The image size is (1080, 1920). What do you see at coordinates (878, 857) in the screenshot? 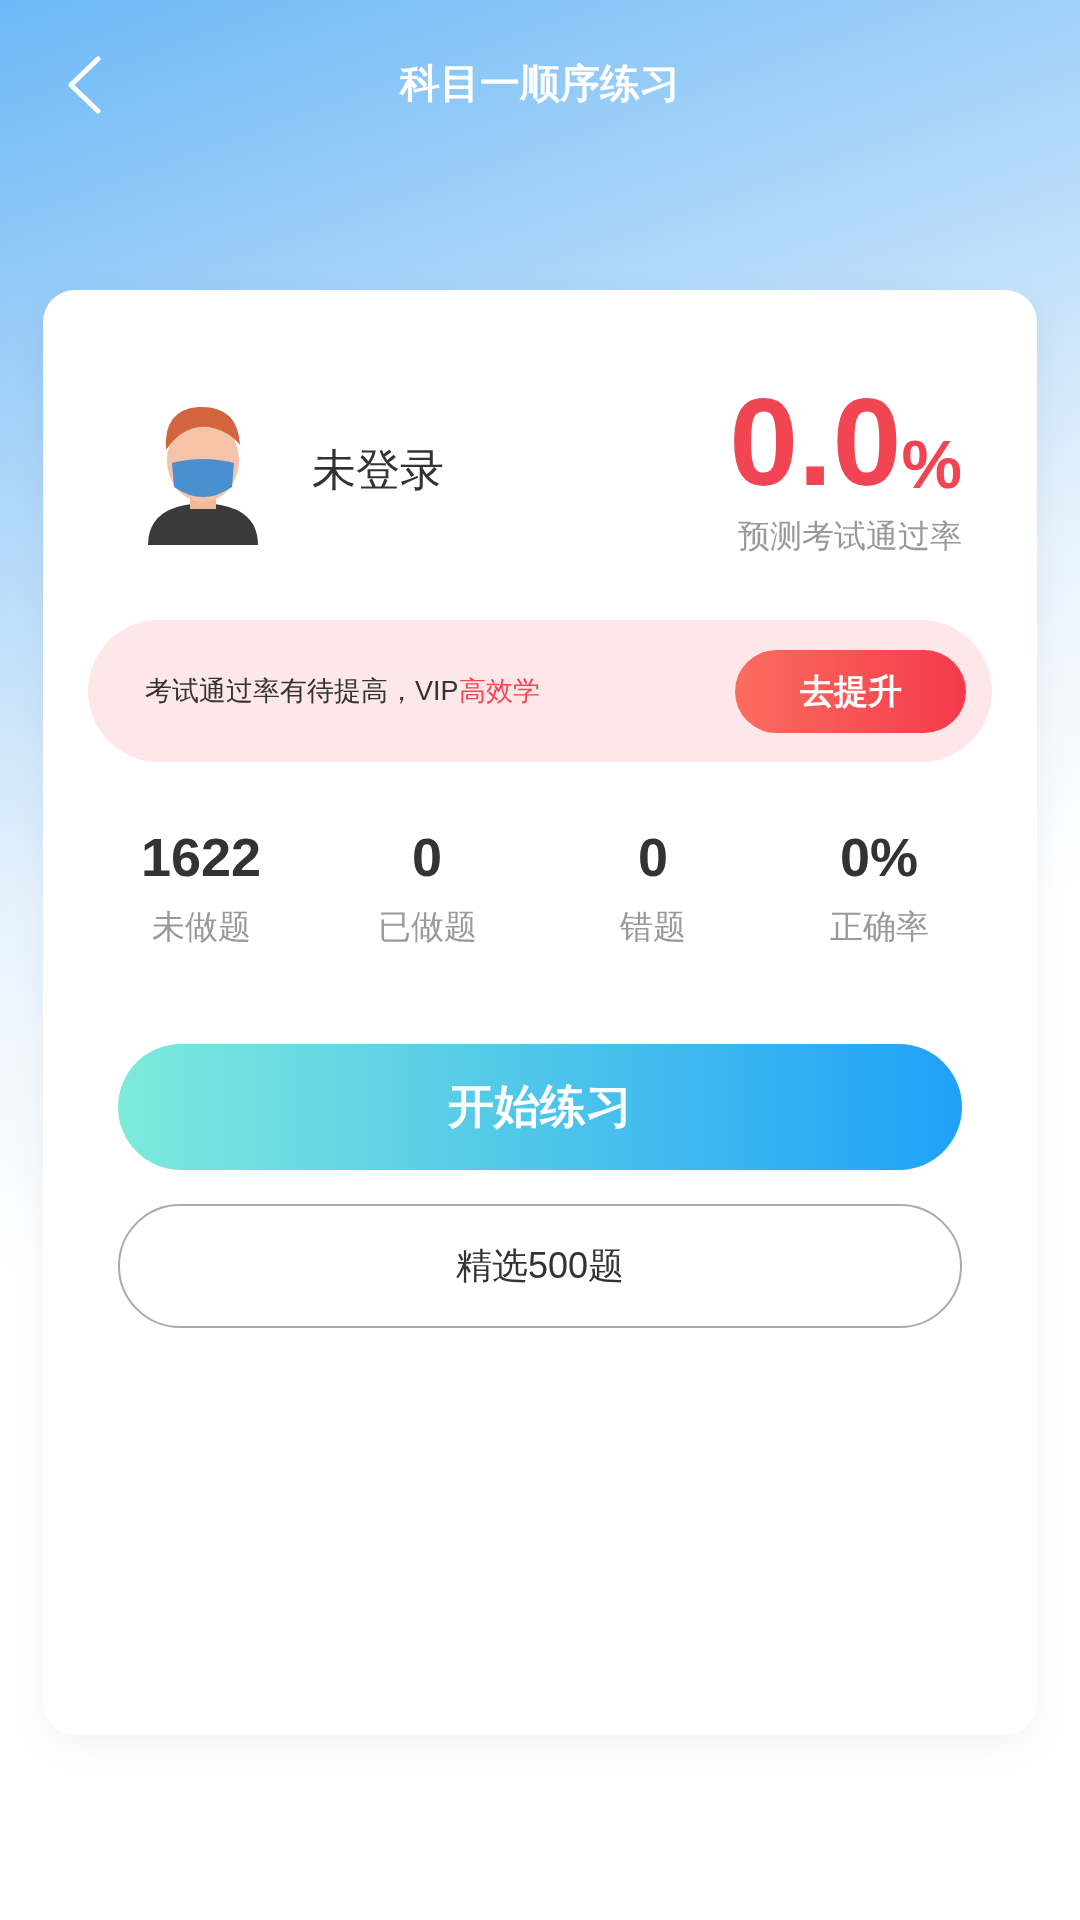
I see `stat-value: 0%` at bounding box center [878, 857].